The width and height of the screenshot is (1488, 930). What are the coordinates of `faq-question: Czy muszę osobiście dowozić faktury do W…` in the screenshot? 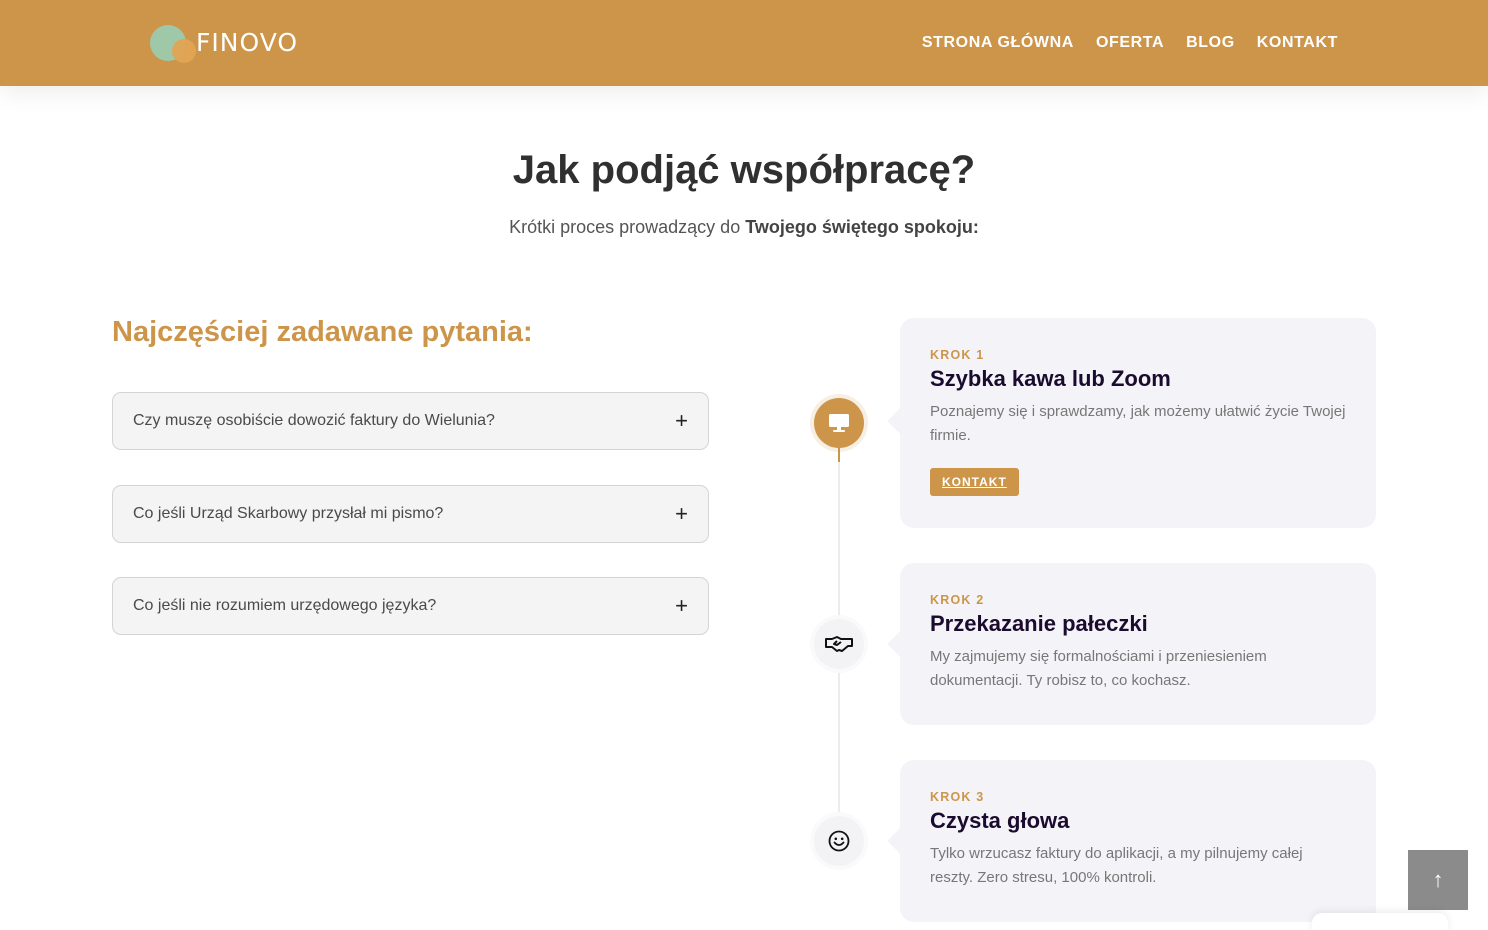 It's located at (314, 420).